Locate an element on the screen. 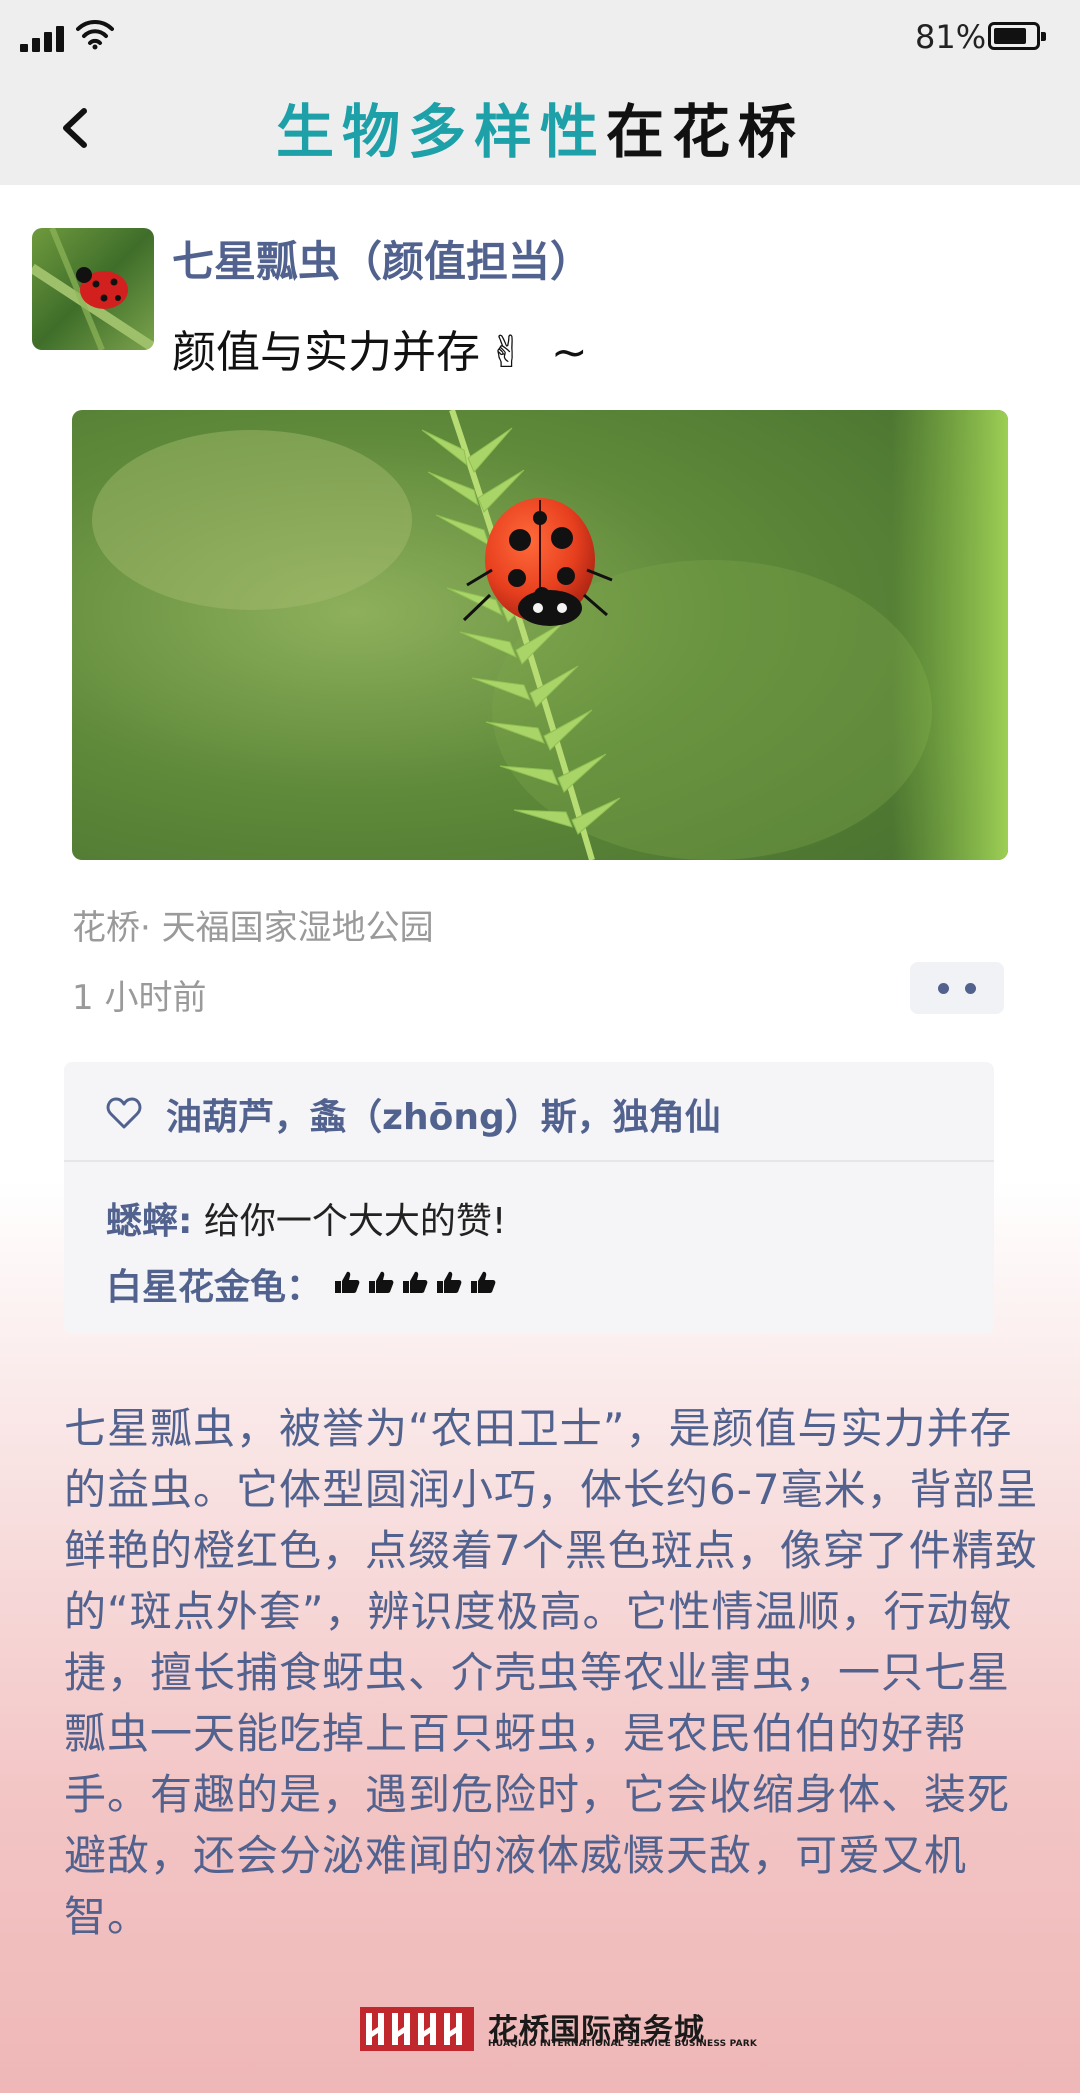 This screenshot has width=1080, height=2093. post-subtitle-text: 颜值与实力并存 is located at coordinates (326, 352).